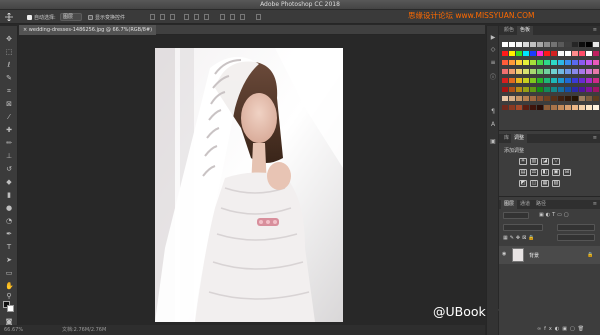 Image resolution: width=600 pixels, height=335 pixels. What do you see at coordinates (534, 255) in the screenshot?
I see `layer-name: 背景` at bounding box center [534, 255].